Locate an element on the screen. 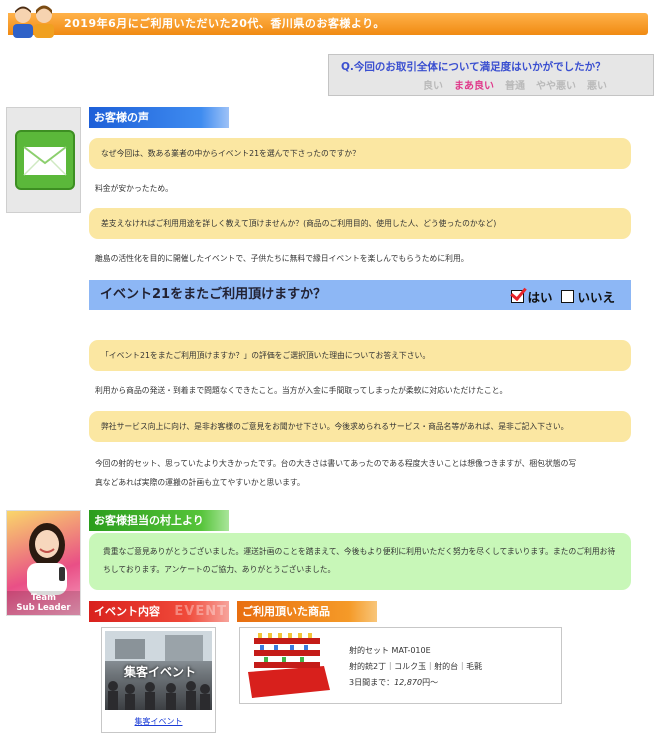 Image resolution: width=661 pixels, height=739 pixels. staff-portrait-icon is located at coordinates (47, 559).